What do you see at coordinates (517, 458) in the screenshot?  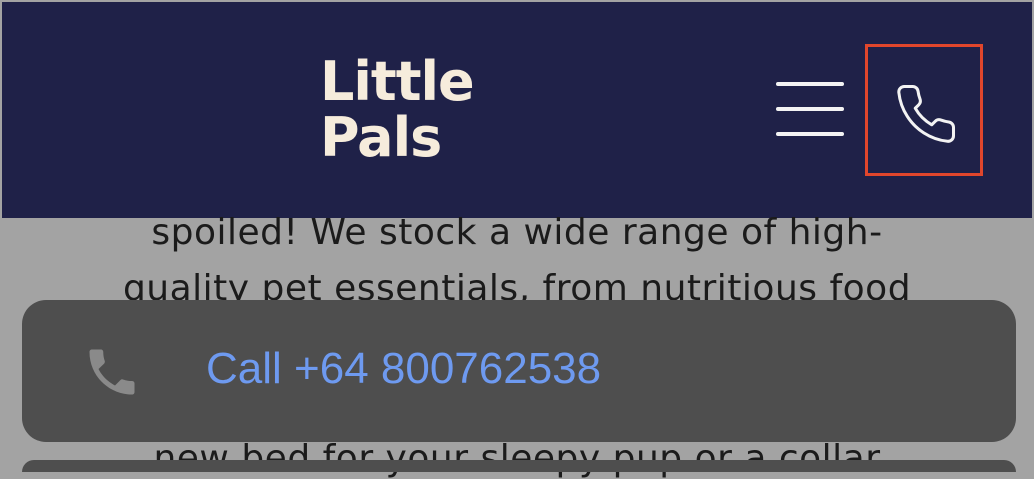 I see `content-text-line-3: new bed for your sleepy pup or a collar` at bounding box center [517, 458].